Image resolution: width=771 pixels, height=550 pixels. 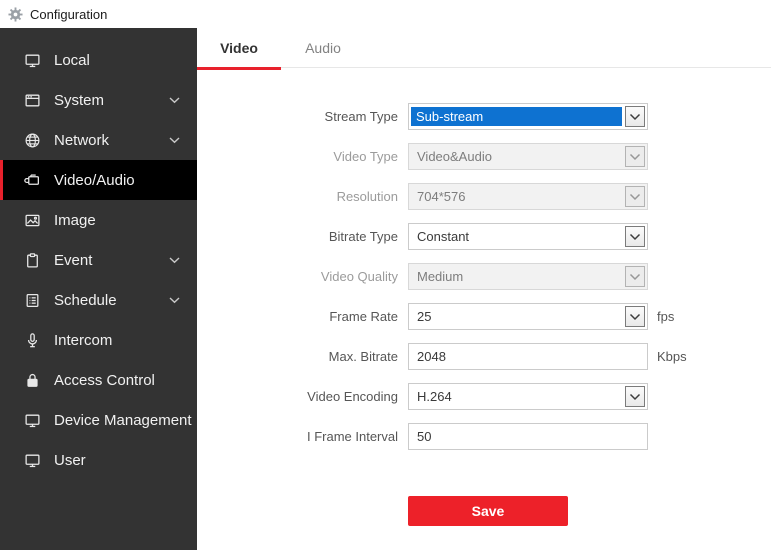 What do you see at coordinates (363, 236) in the screenshot?
I see `field-label: Bitrate Type` at bounding box center [363, 236].